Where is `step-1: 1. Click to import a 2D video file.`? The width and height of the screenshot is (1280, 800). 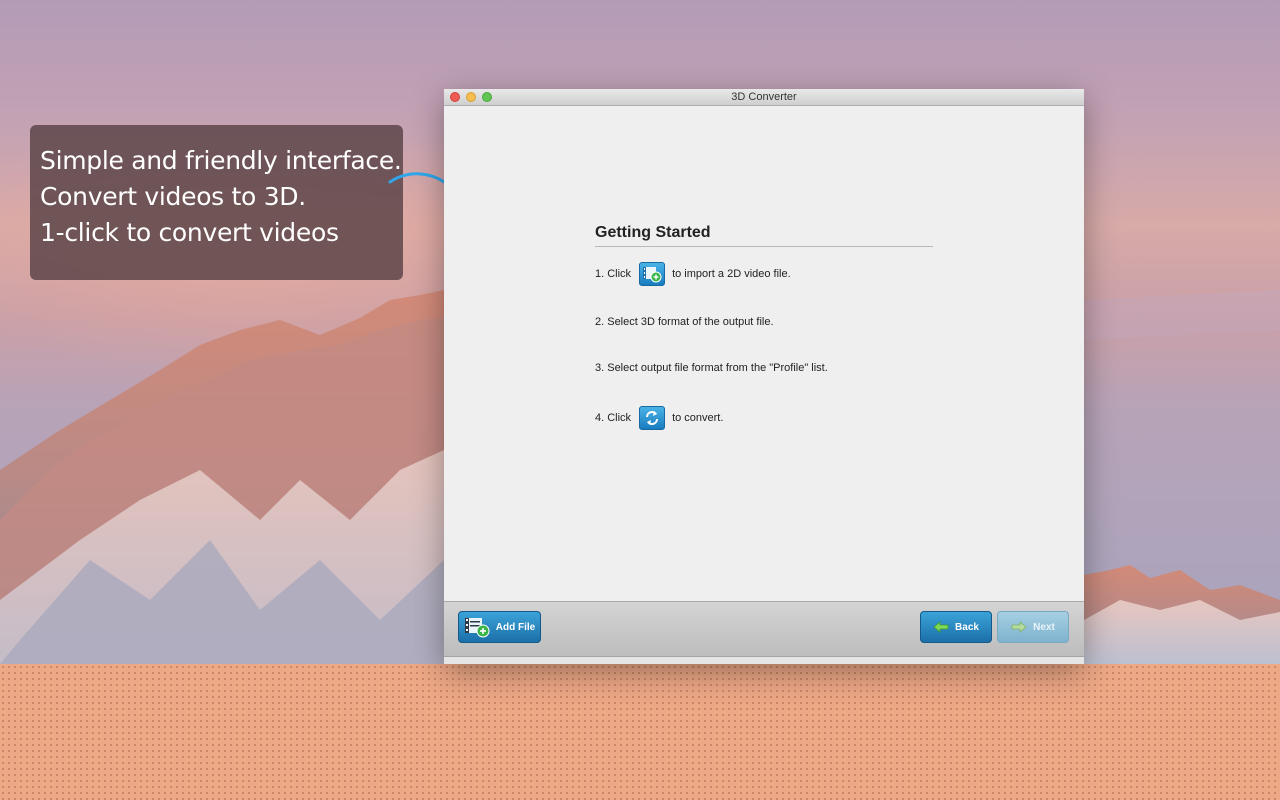
step-1: 1. Click to import a 2D video file. is located at coordinates (693, 274).